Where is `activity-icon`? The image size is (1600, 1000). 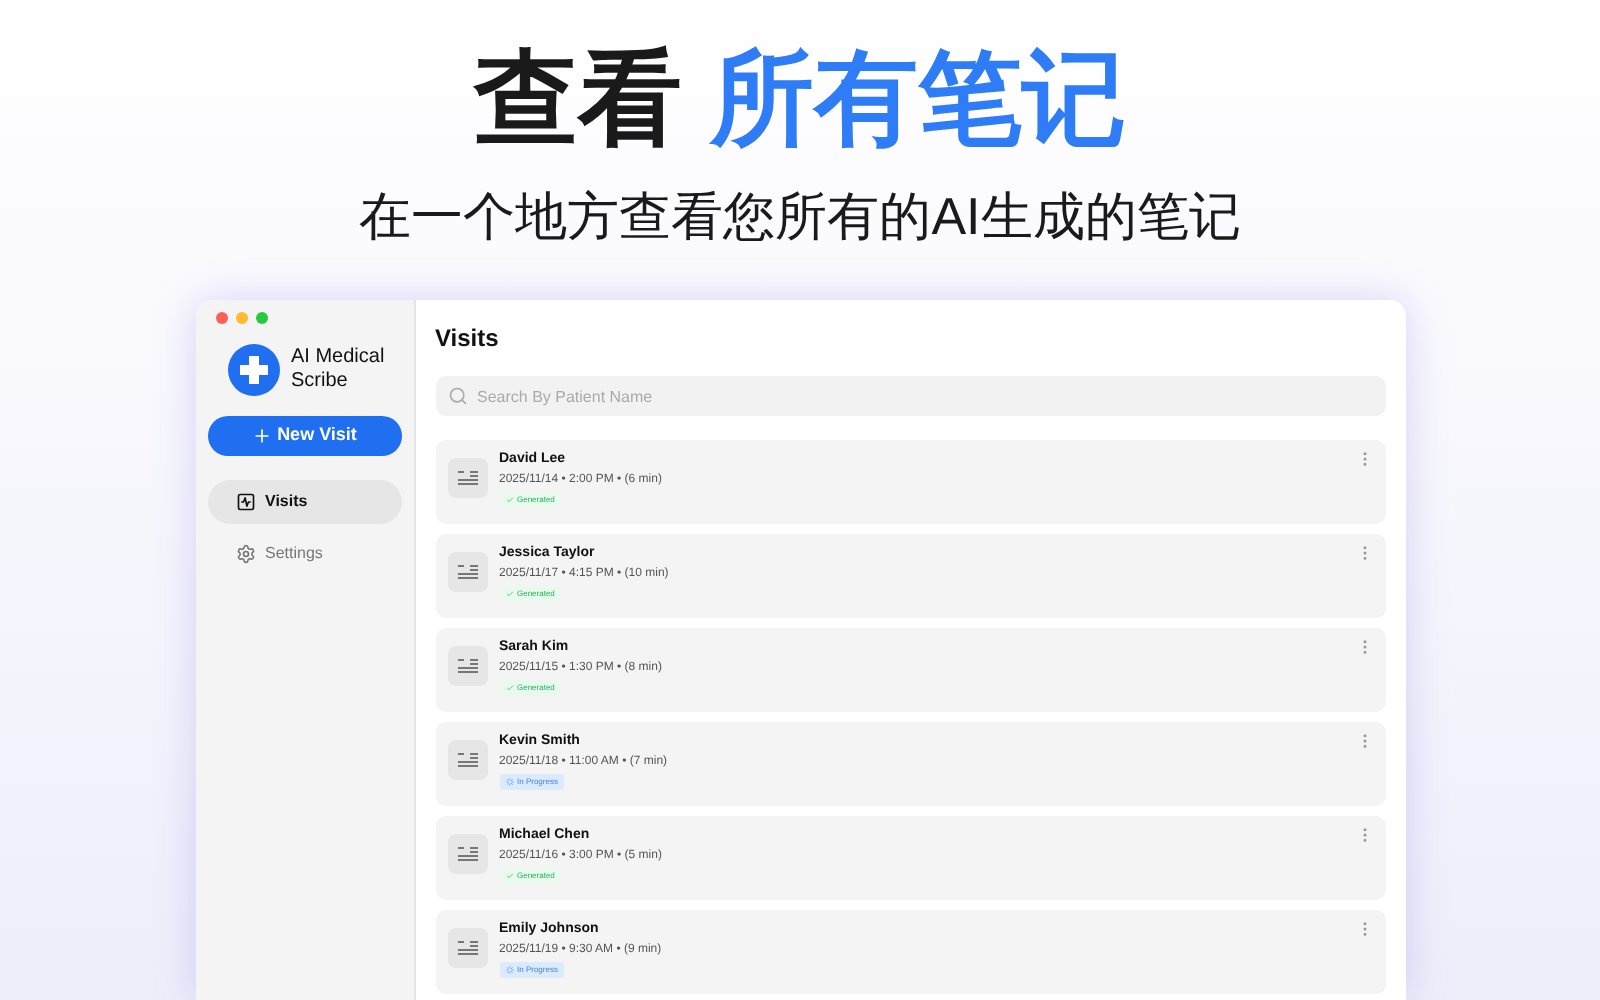 activity-icon is located at coordinates (245, 502).